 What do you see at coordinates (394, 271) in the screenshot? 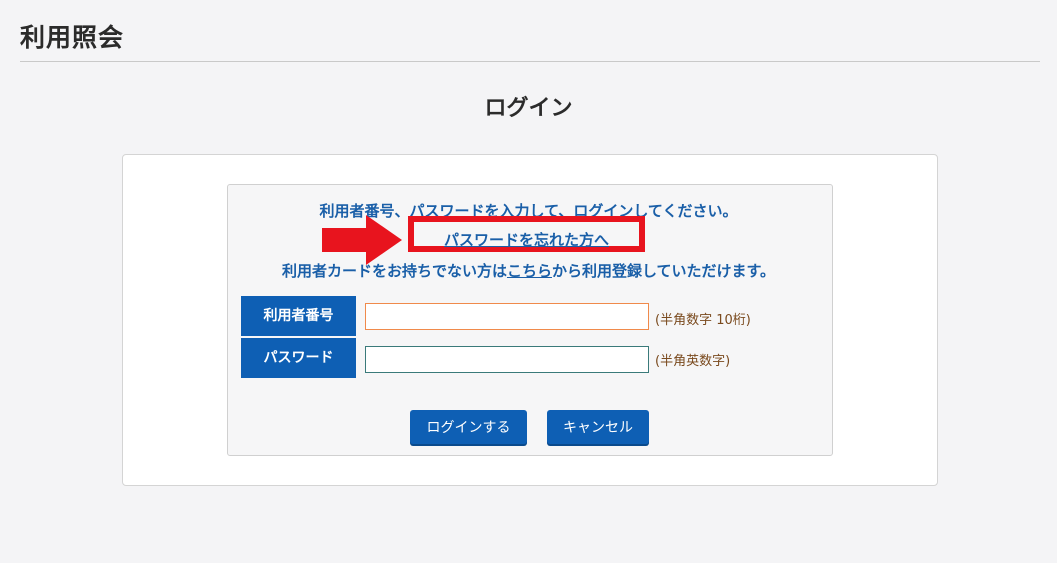
I see `register-prefix: 利用者カードをお持ちでない方は` at bounding box center [394, 271].